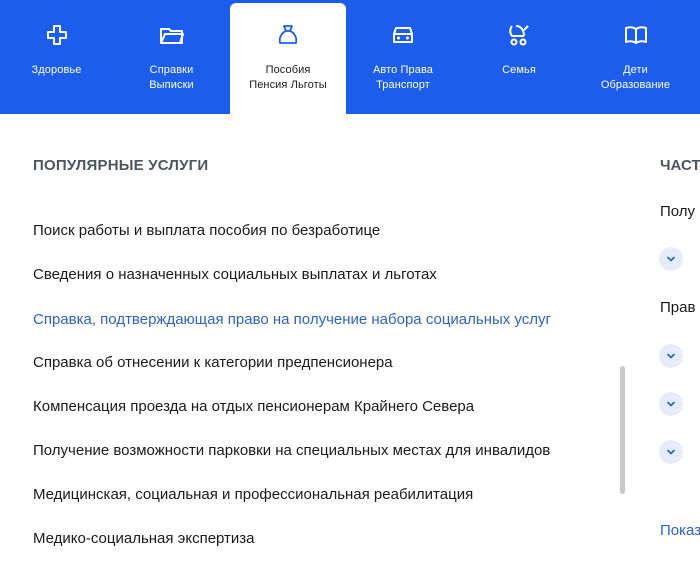  Describe the element at coordinates (171, 57) in the screenshot. I see `tab-certificates: Справки Выписки` at that location.